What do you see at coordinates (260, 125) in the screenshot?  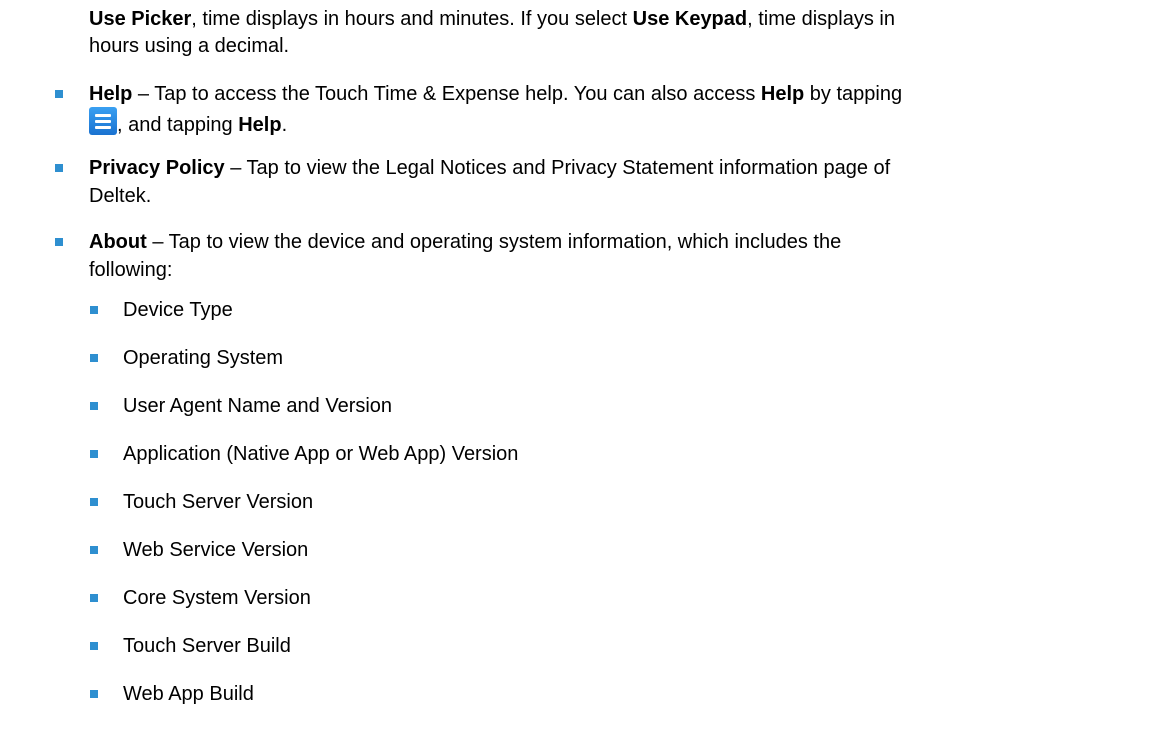 I see `help-final-term: Help` at bounding box center [260, 125].